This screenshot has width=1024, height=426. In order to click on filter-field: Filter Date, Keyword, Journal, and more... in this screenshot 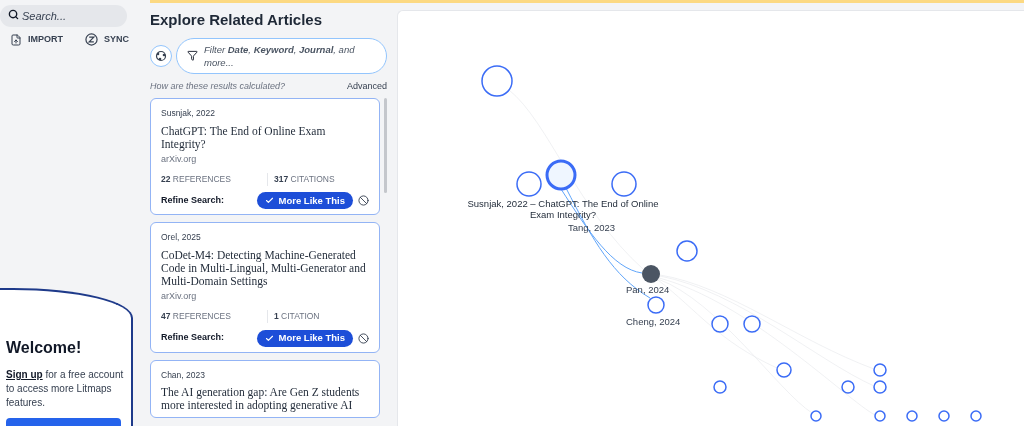, I will do `click(281, 55)`.